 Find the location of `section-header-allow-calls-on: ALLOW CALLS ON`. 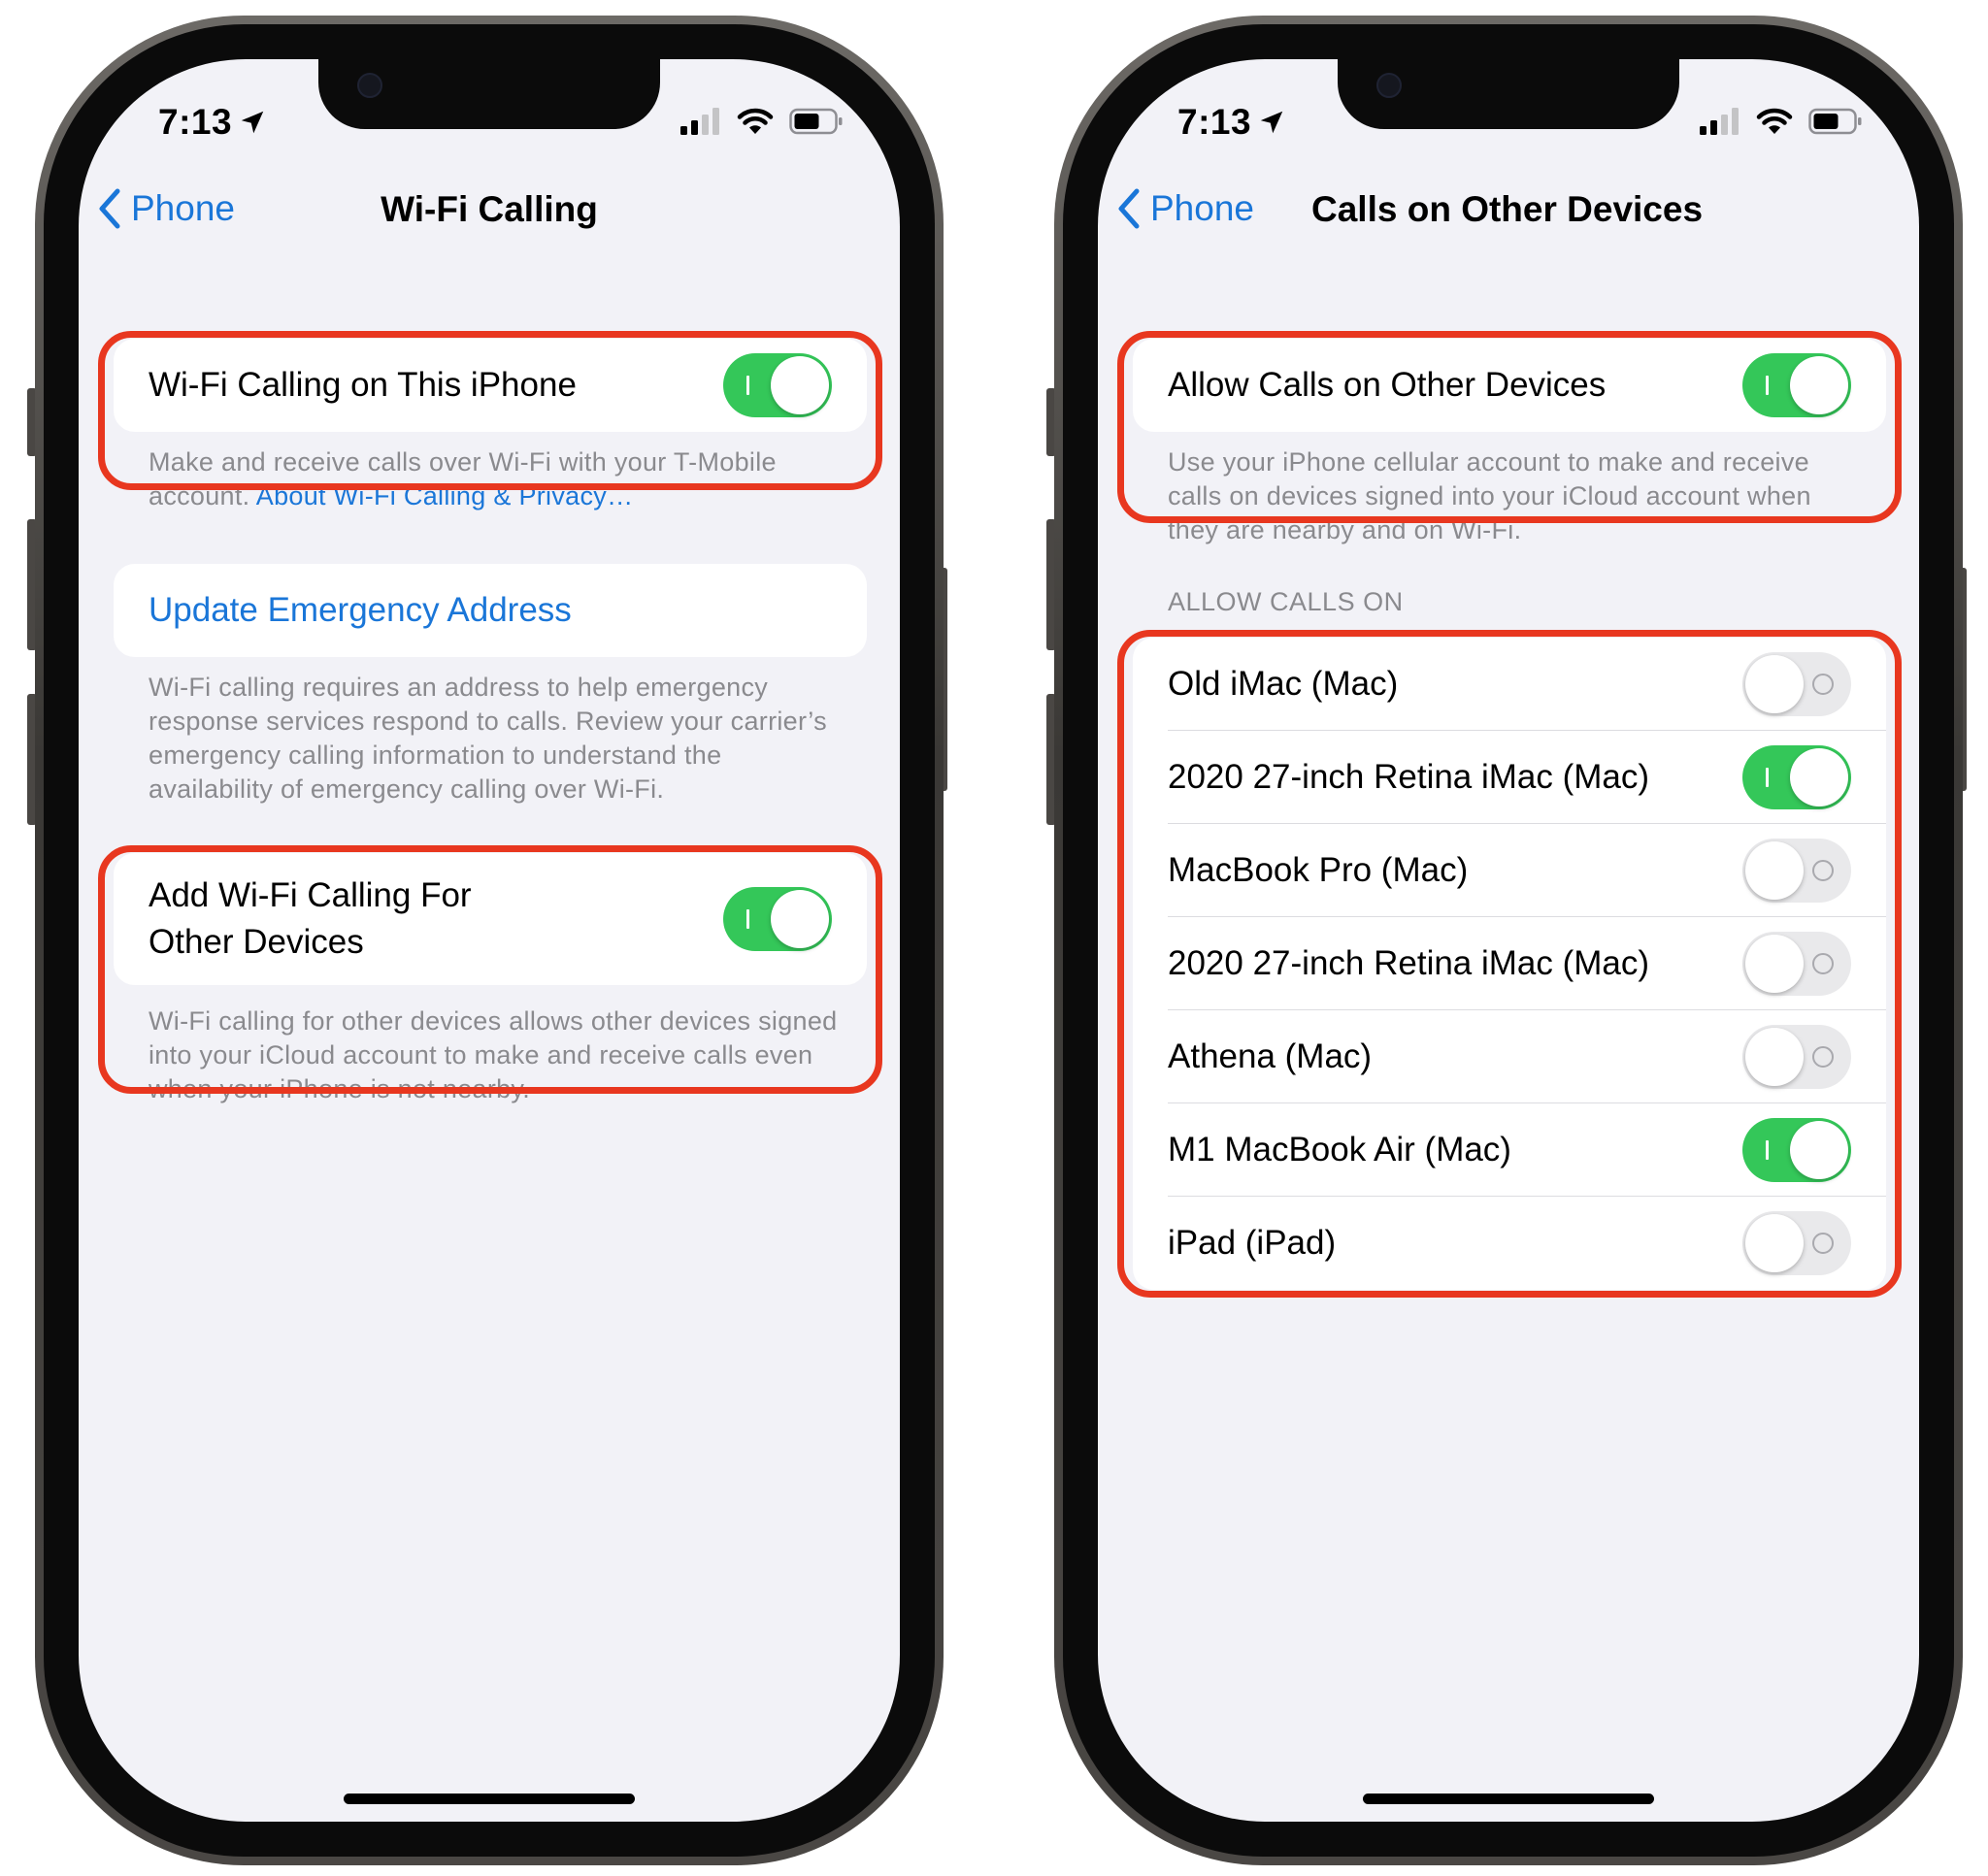

section-header-allow-calls-on: ALLOW CALLS ON is located at coordinates (1286, 601).